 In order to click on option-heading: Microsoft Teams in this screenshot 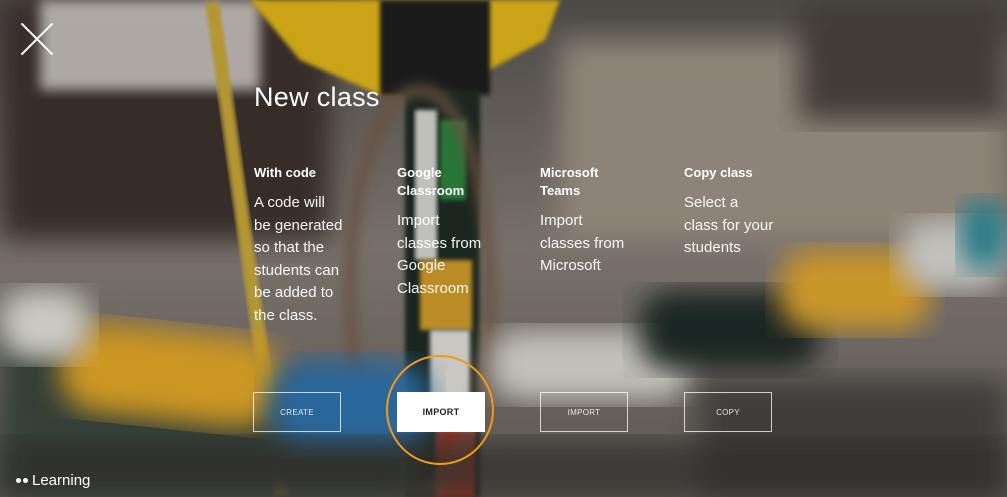, I will do `click(569, 181)`.